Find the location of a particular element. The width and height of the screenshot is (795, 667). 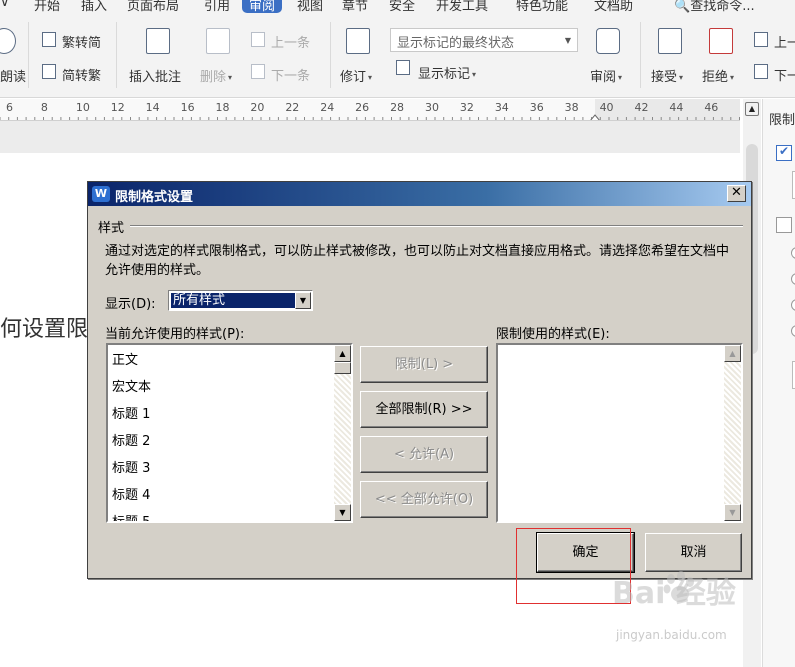

ruler-number: 28 is located at coordinates (397, 107).